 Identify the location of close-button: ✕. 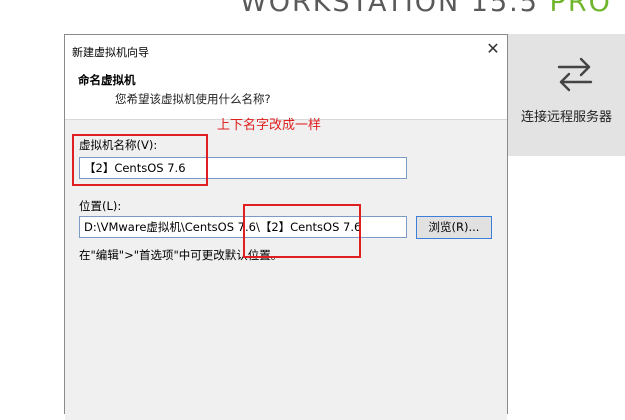
(493, 49).